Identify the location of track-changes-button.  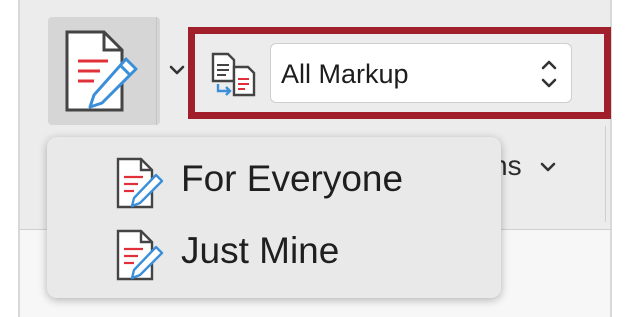
(104, 71).